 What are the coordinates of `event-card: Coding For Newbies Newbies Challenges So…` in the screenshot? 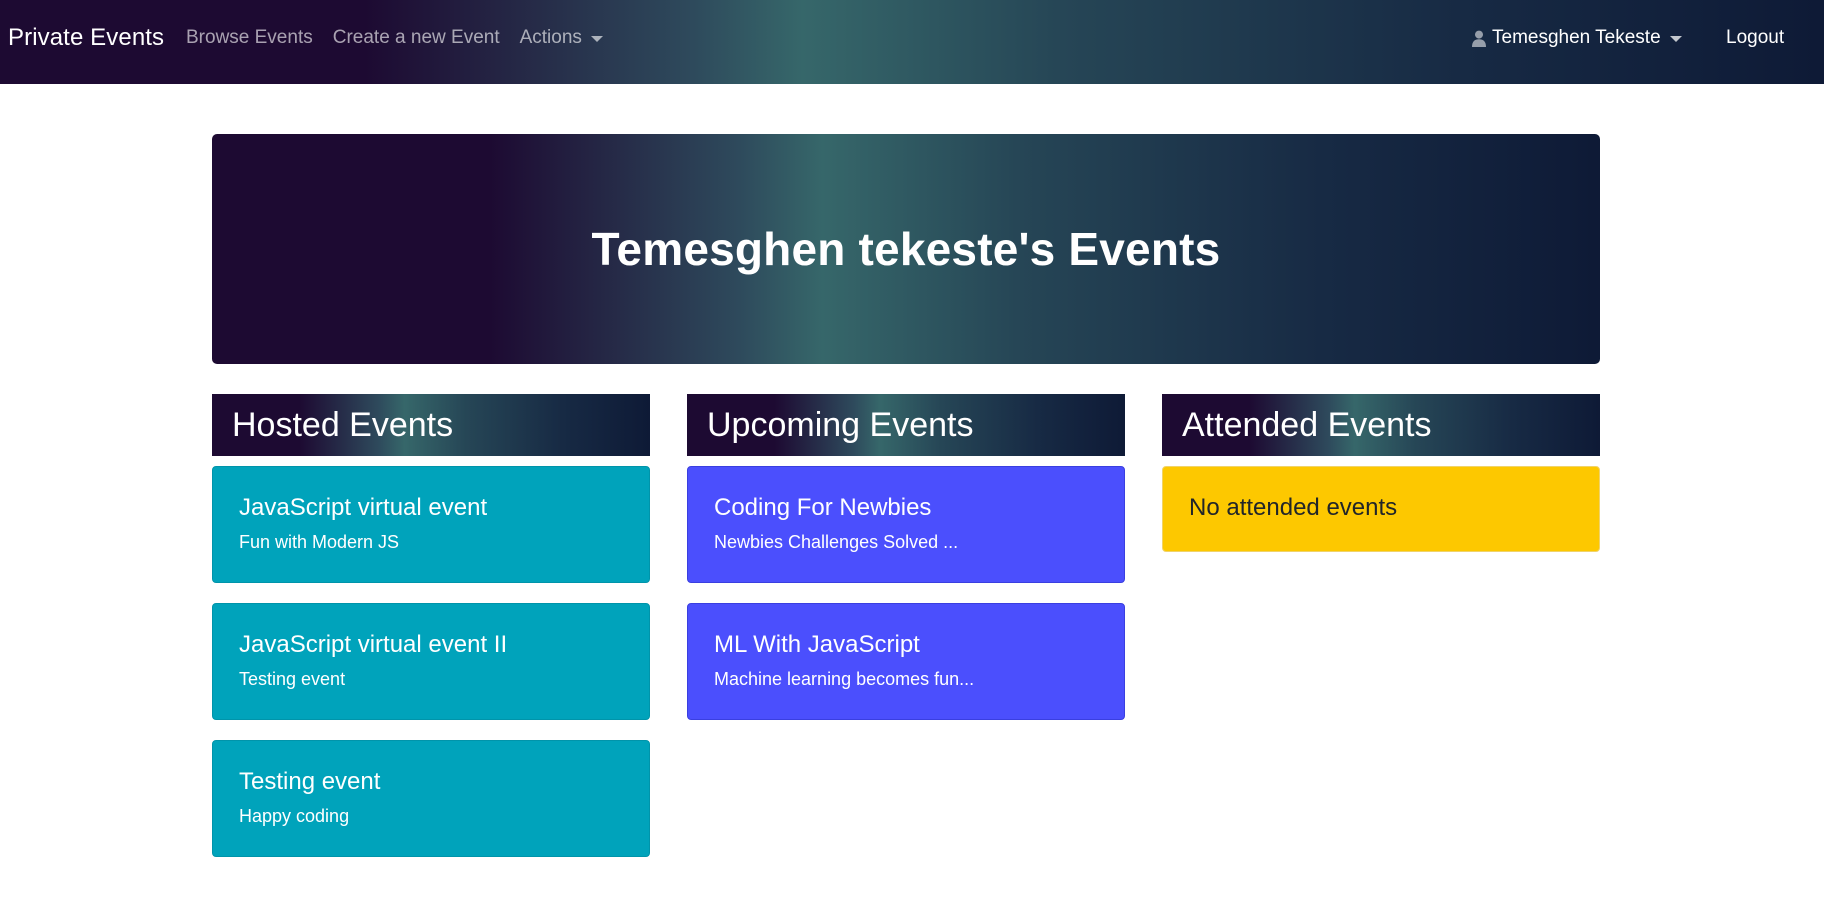 It's located at (906, 524).